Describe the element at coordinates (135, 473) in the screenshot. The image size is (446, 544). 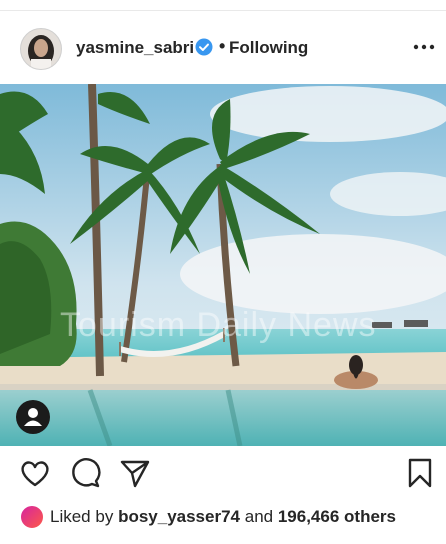
I see `send-icon` at that location.